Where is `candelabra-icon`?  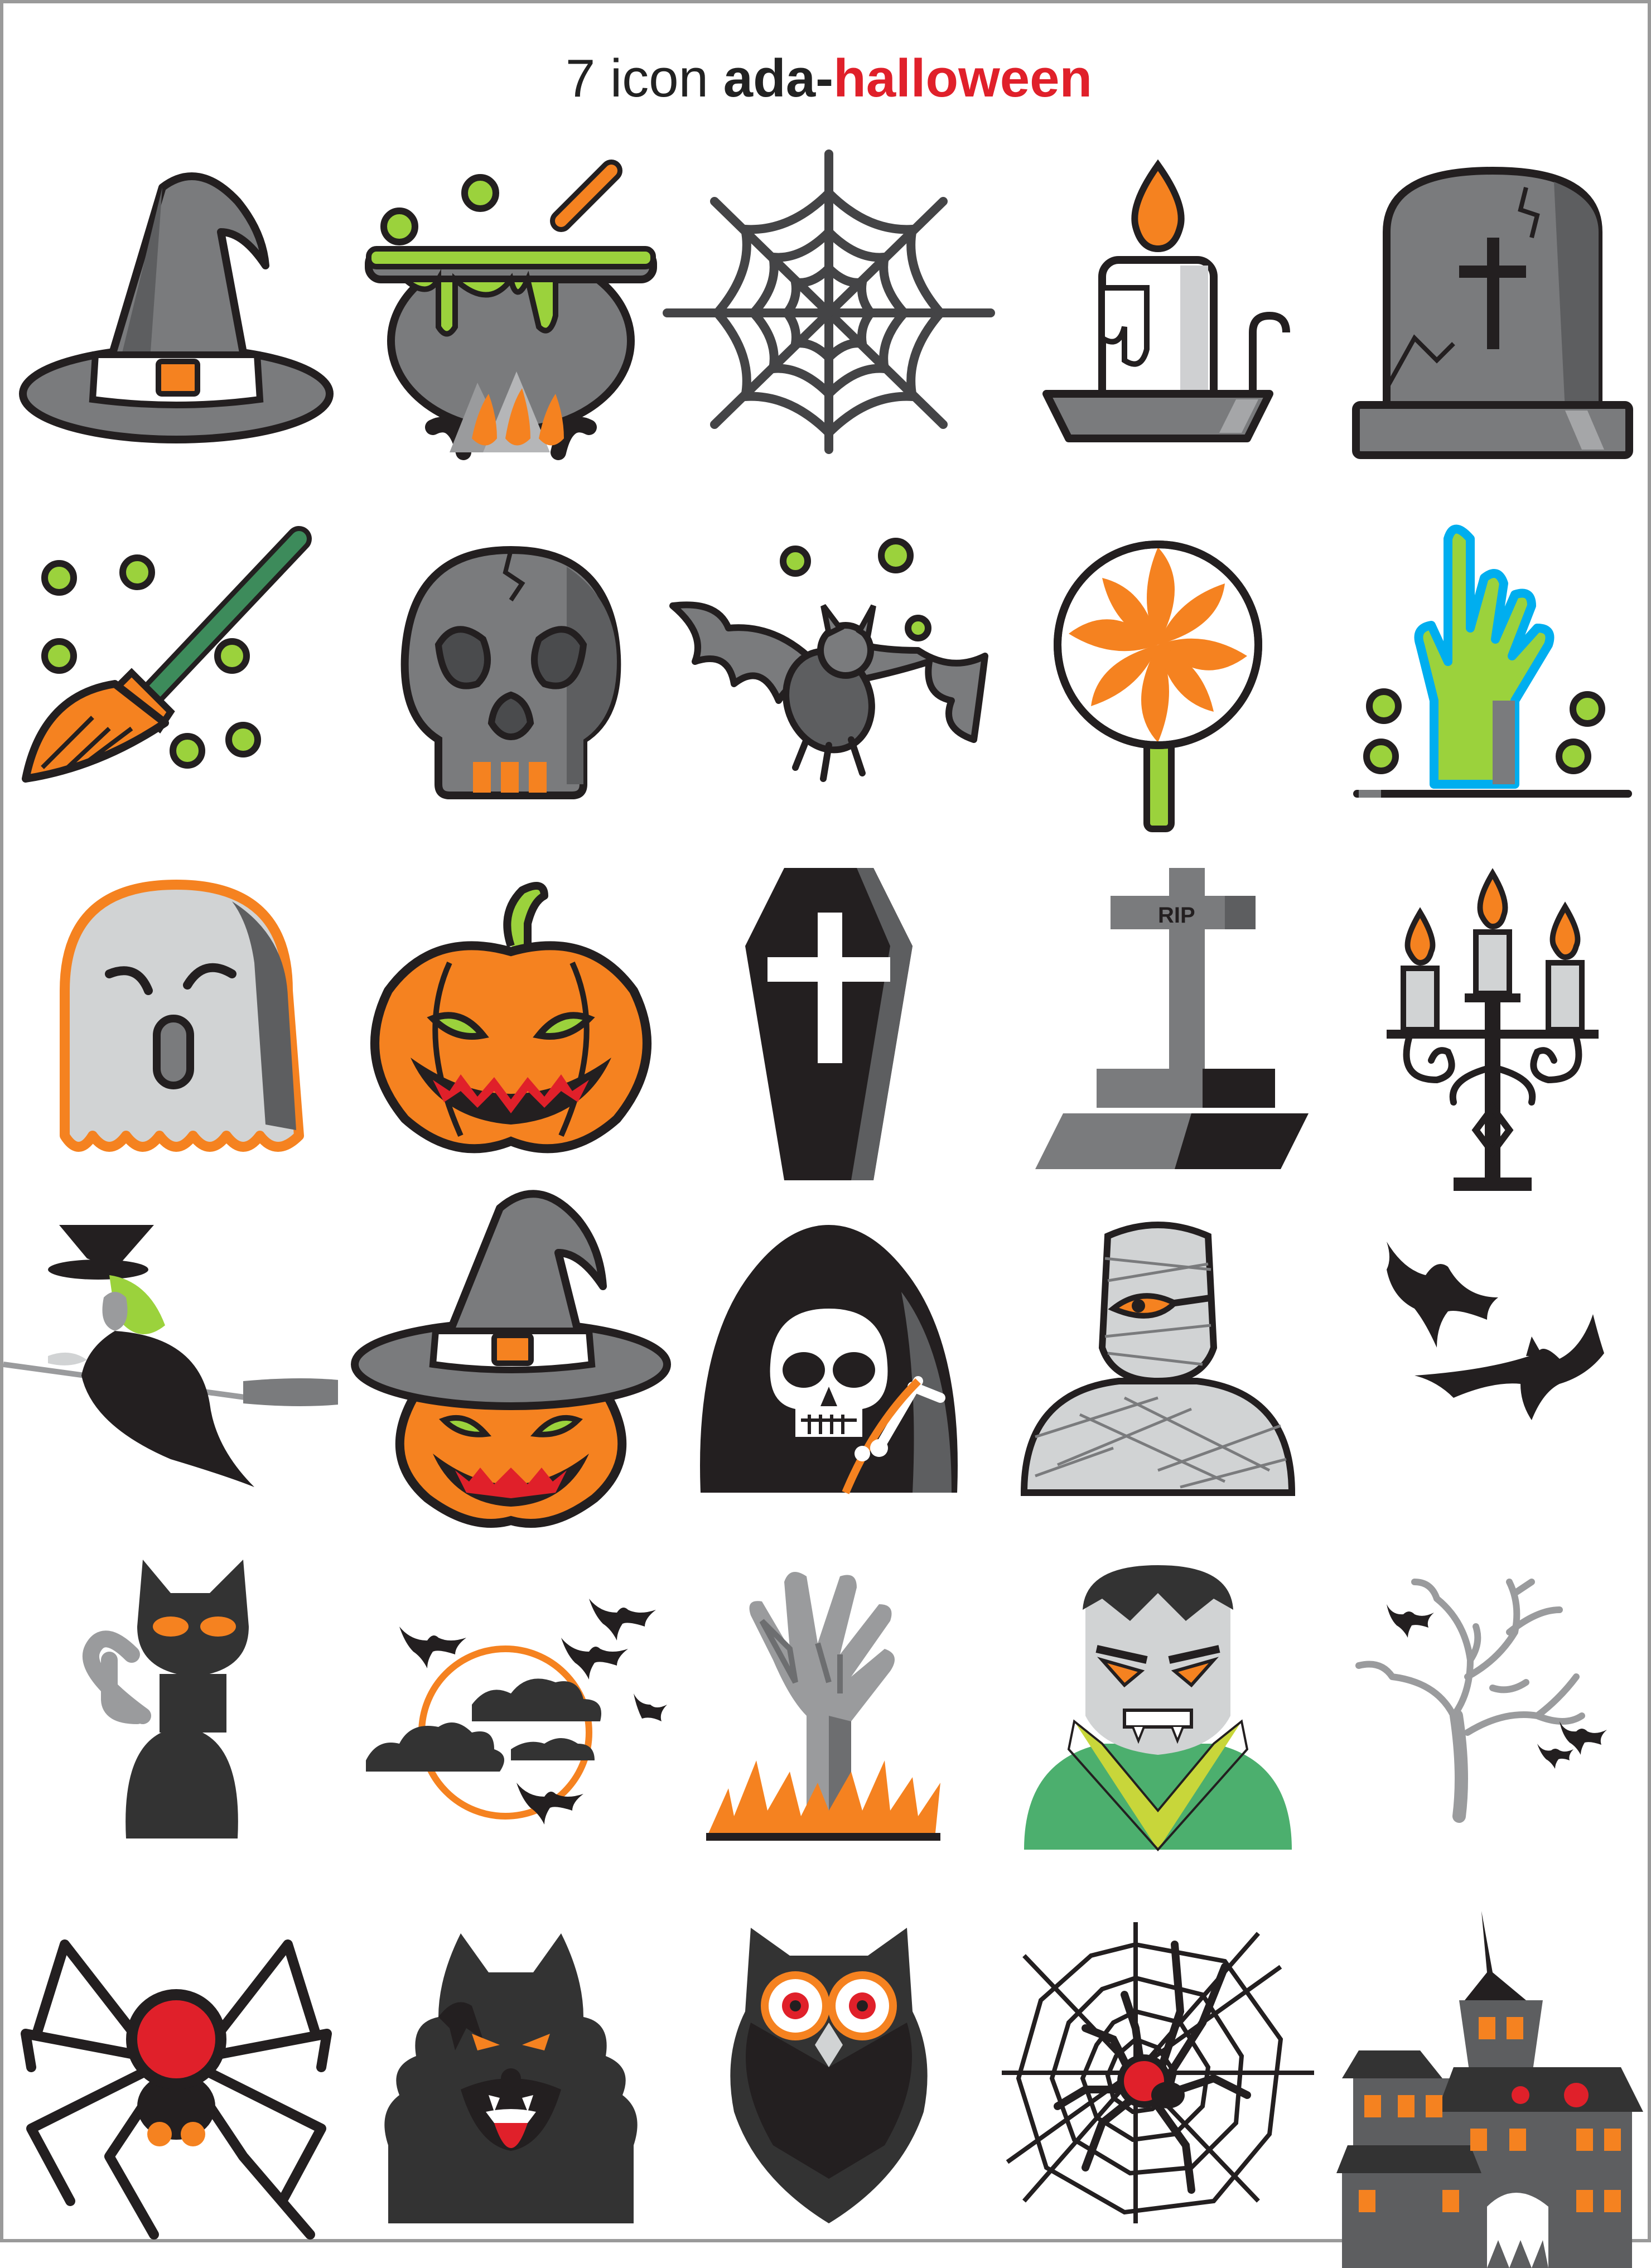
candelabra-icon is located at coordinates (1488, 1047).